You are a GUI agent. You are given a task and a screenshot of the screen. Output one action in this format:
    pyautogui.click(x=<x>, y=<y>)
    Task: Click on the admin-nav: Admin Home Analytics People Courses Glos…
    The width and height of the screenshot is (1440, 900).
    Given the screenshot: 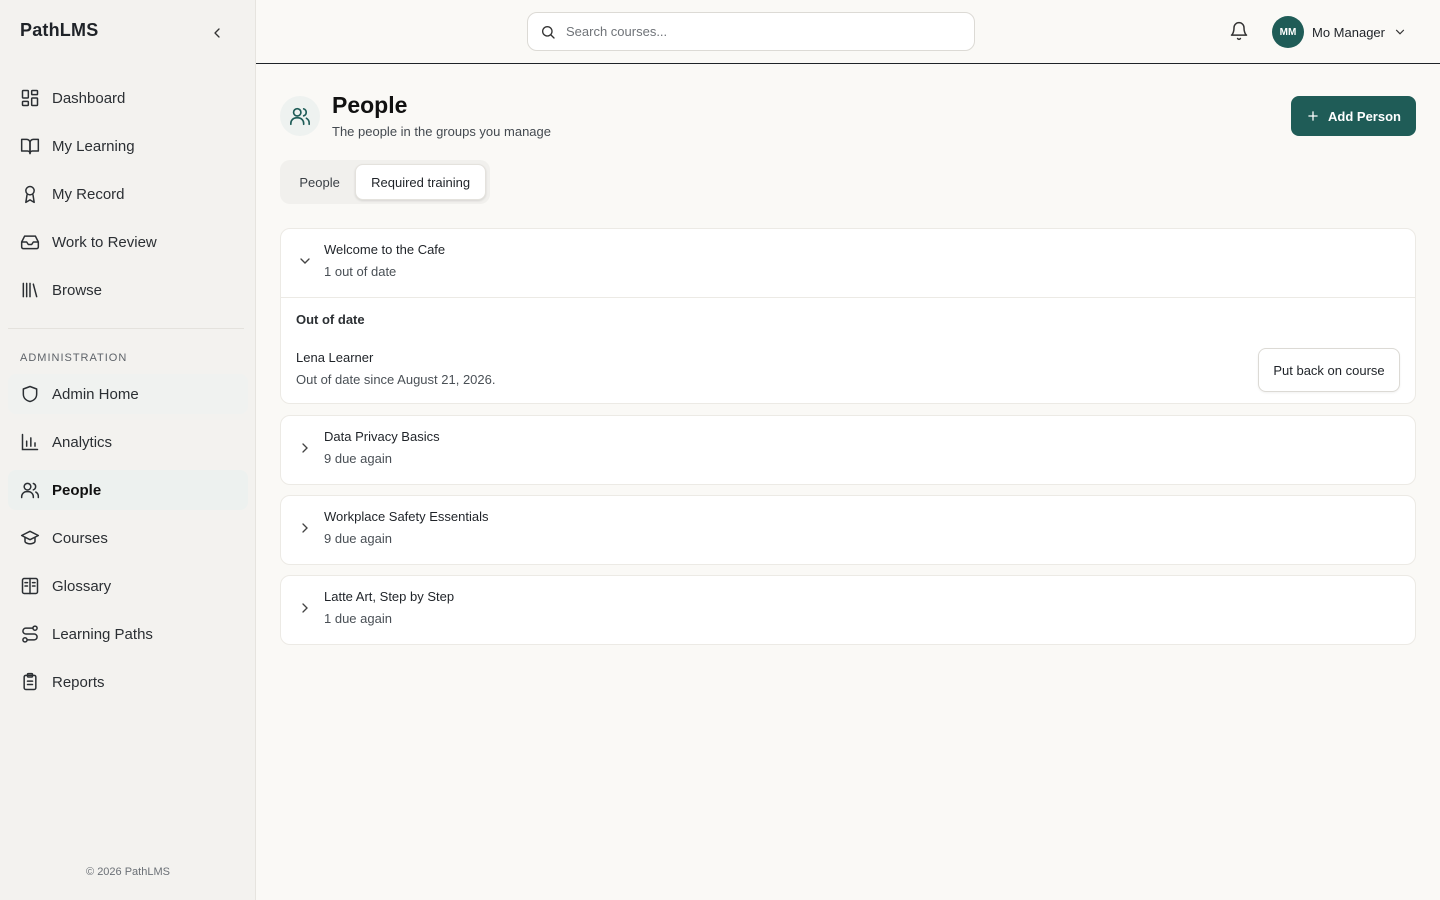 What is the action you would take?
    pyautogui.click(x=128, y=542)
    